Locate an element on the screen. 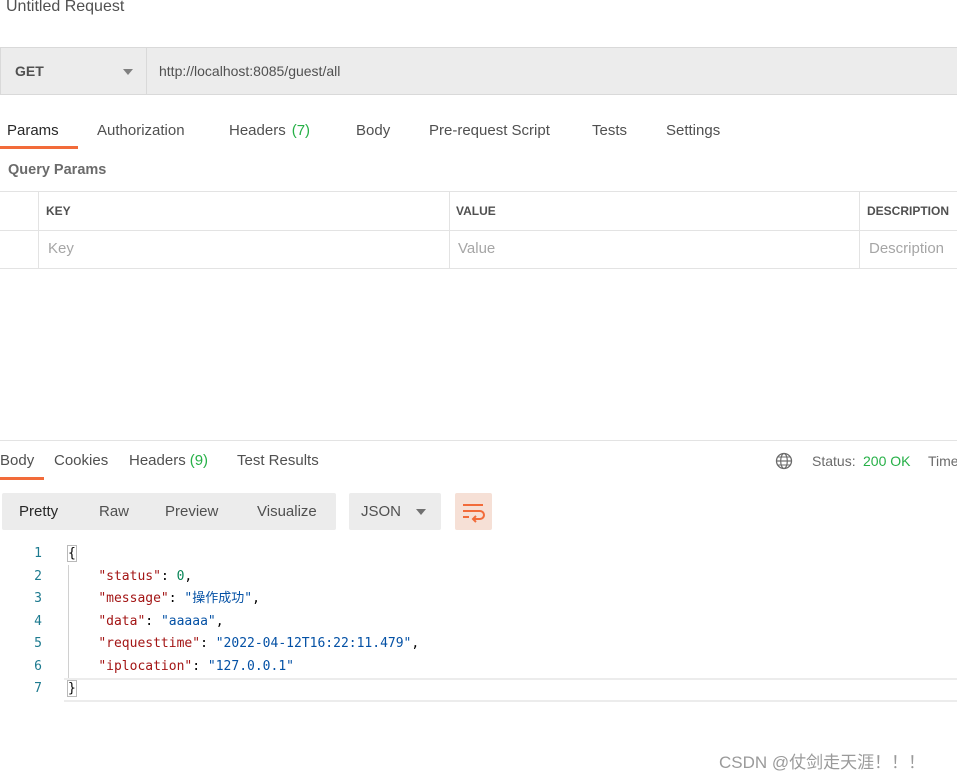 The height and width of the screenshot is (779, 957). tab-label: Authorization is located at coordinates (141, 130).